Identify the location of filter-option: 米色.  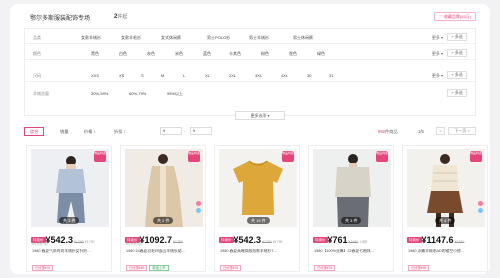
(179, 54).